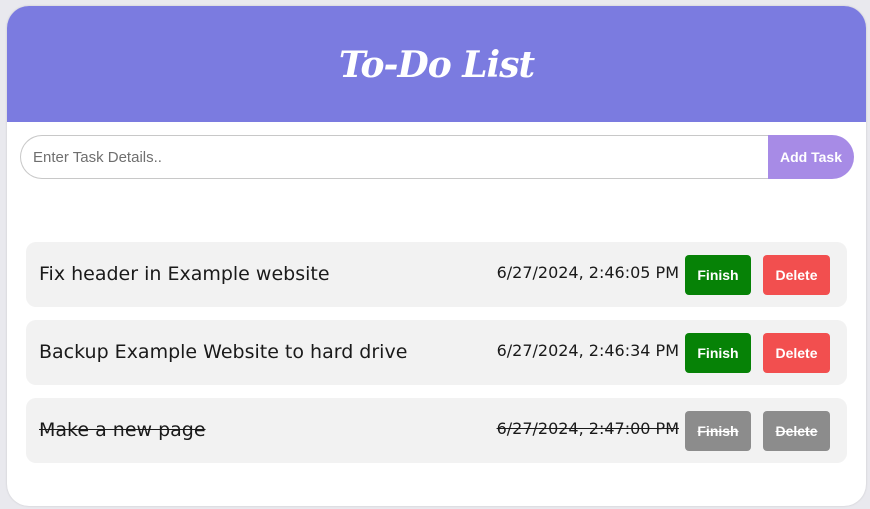 Image resolution: width=870 pixels, height=509 pixels. What do you see at coordinates (394, 157) in the screenshot?
I see `task-input` at bounding box center [394, 157].